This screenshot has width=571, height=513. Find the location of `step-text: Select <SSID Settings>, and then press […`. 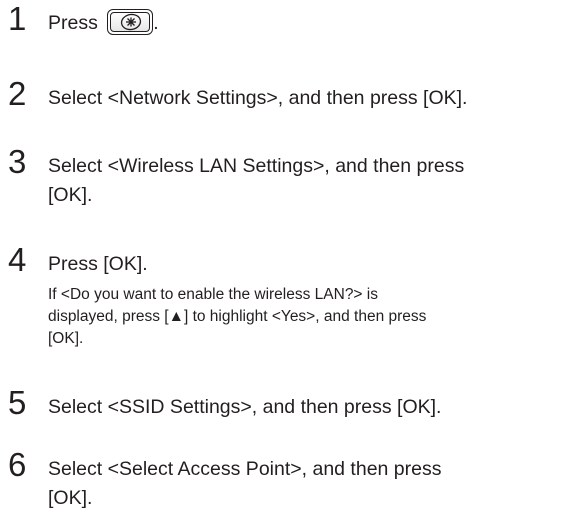

step-text: Select <SSID Settings>, and then press [… is located at coordinates (245, 407).